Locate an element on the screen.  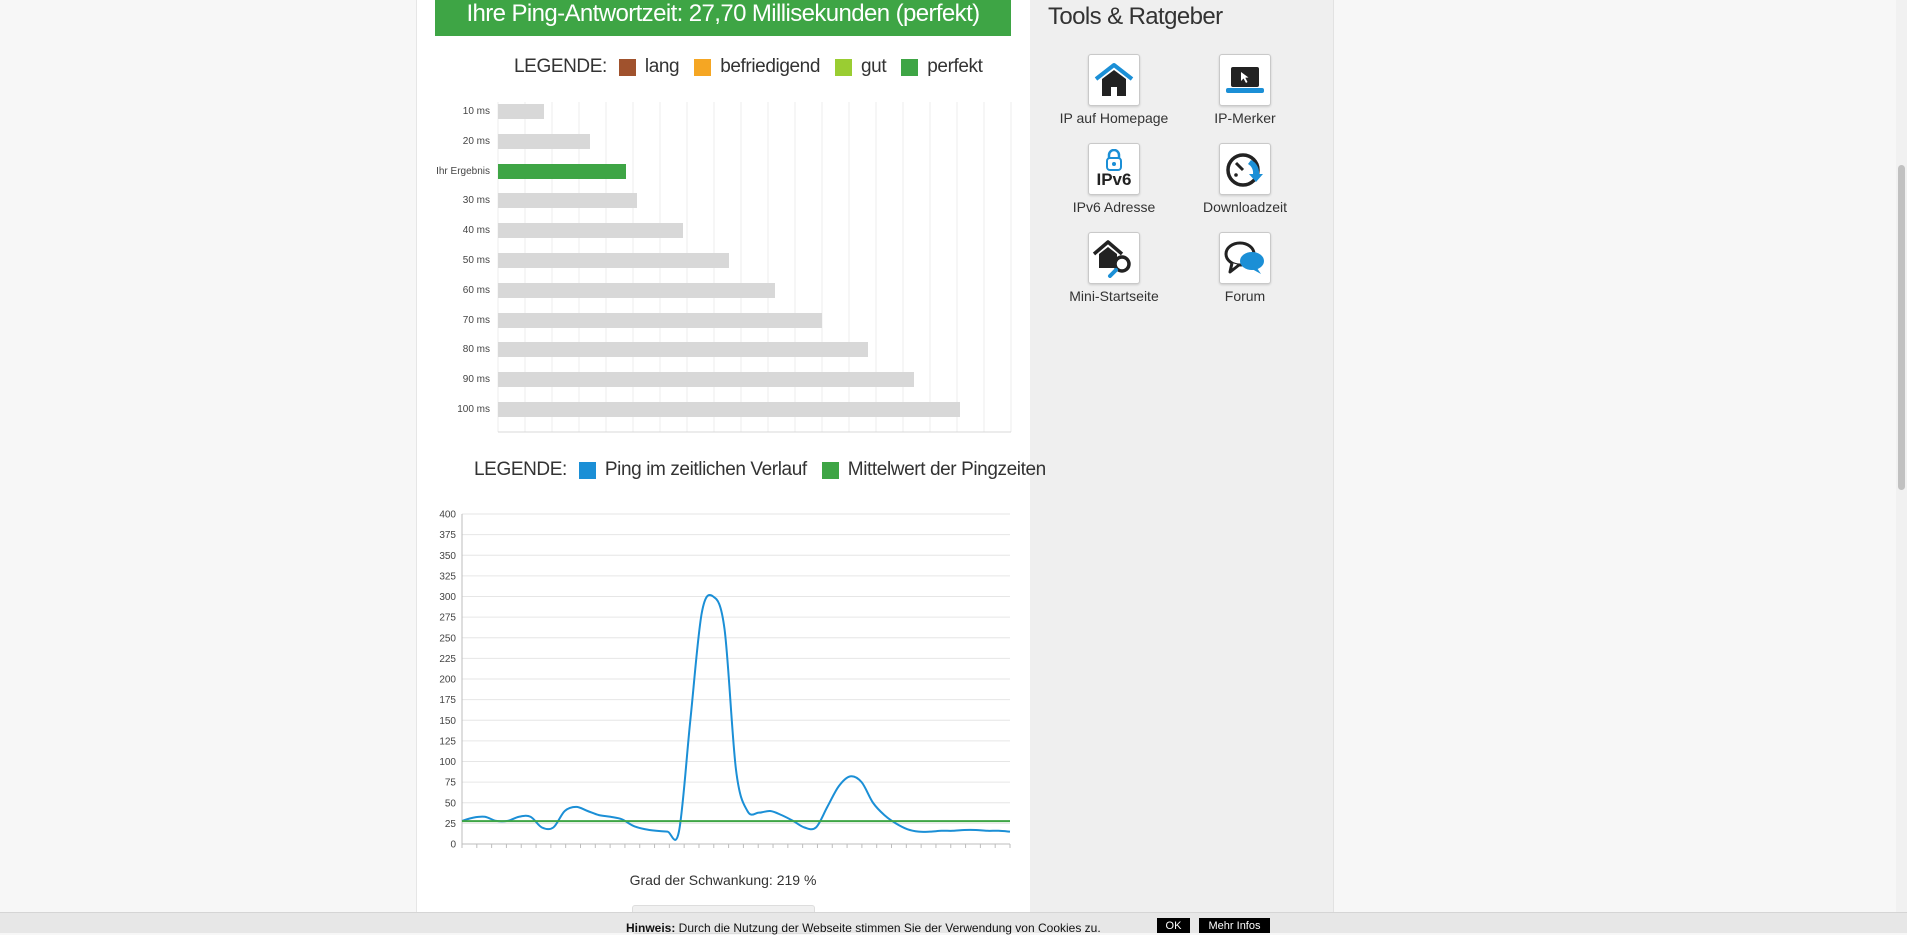
page-scrollbar is located at coordinates (1901, 466).